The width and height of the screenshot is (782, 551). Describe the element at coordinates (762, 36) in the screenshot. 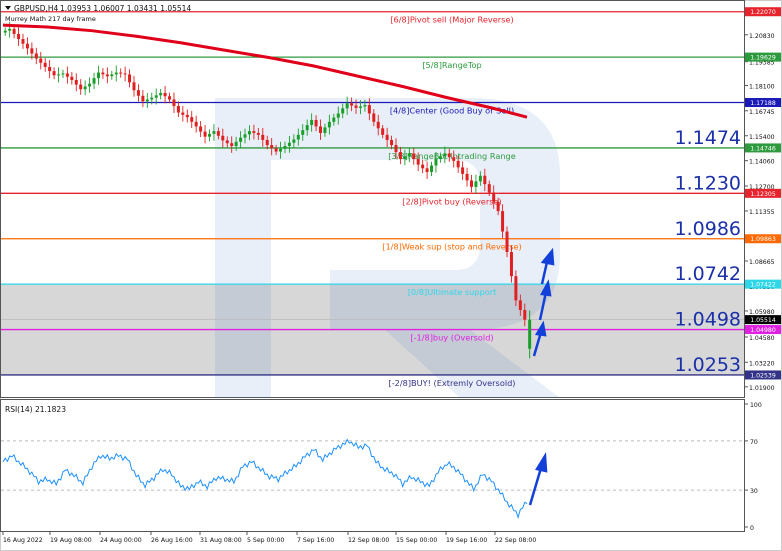

I see `y-tick-label: 1.20830` at that location.